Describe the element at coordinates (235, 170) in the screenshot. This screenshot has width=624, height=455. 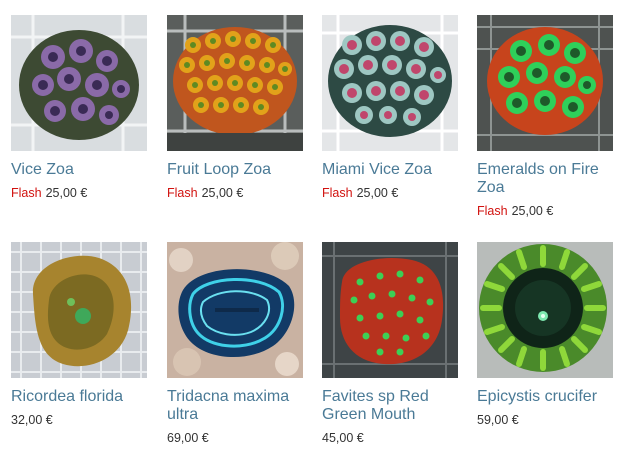
I see `product-title: Fruit Loop Zoa` at that location.